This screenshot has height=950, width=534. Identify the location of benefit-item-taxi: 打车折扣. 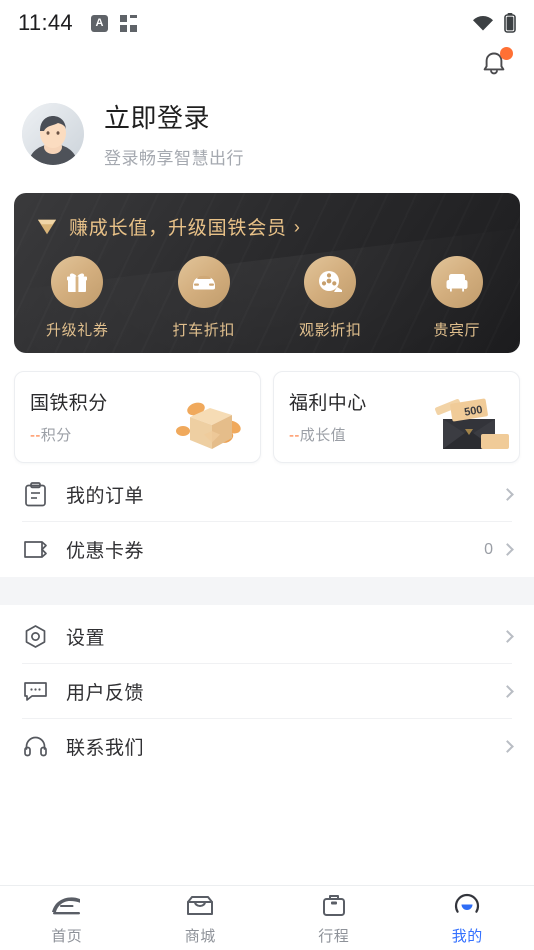
(204, 298).